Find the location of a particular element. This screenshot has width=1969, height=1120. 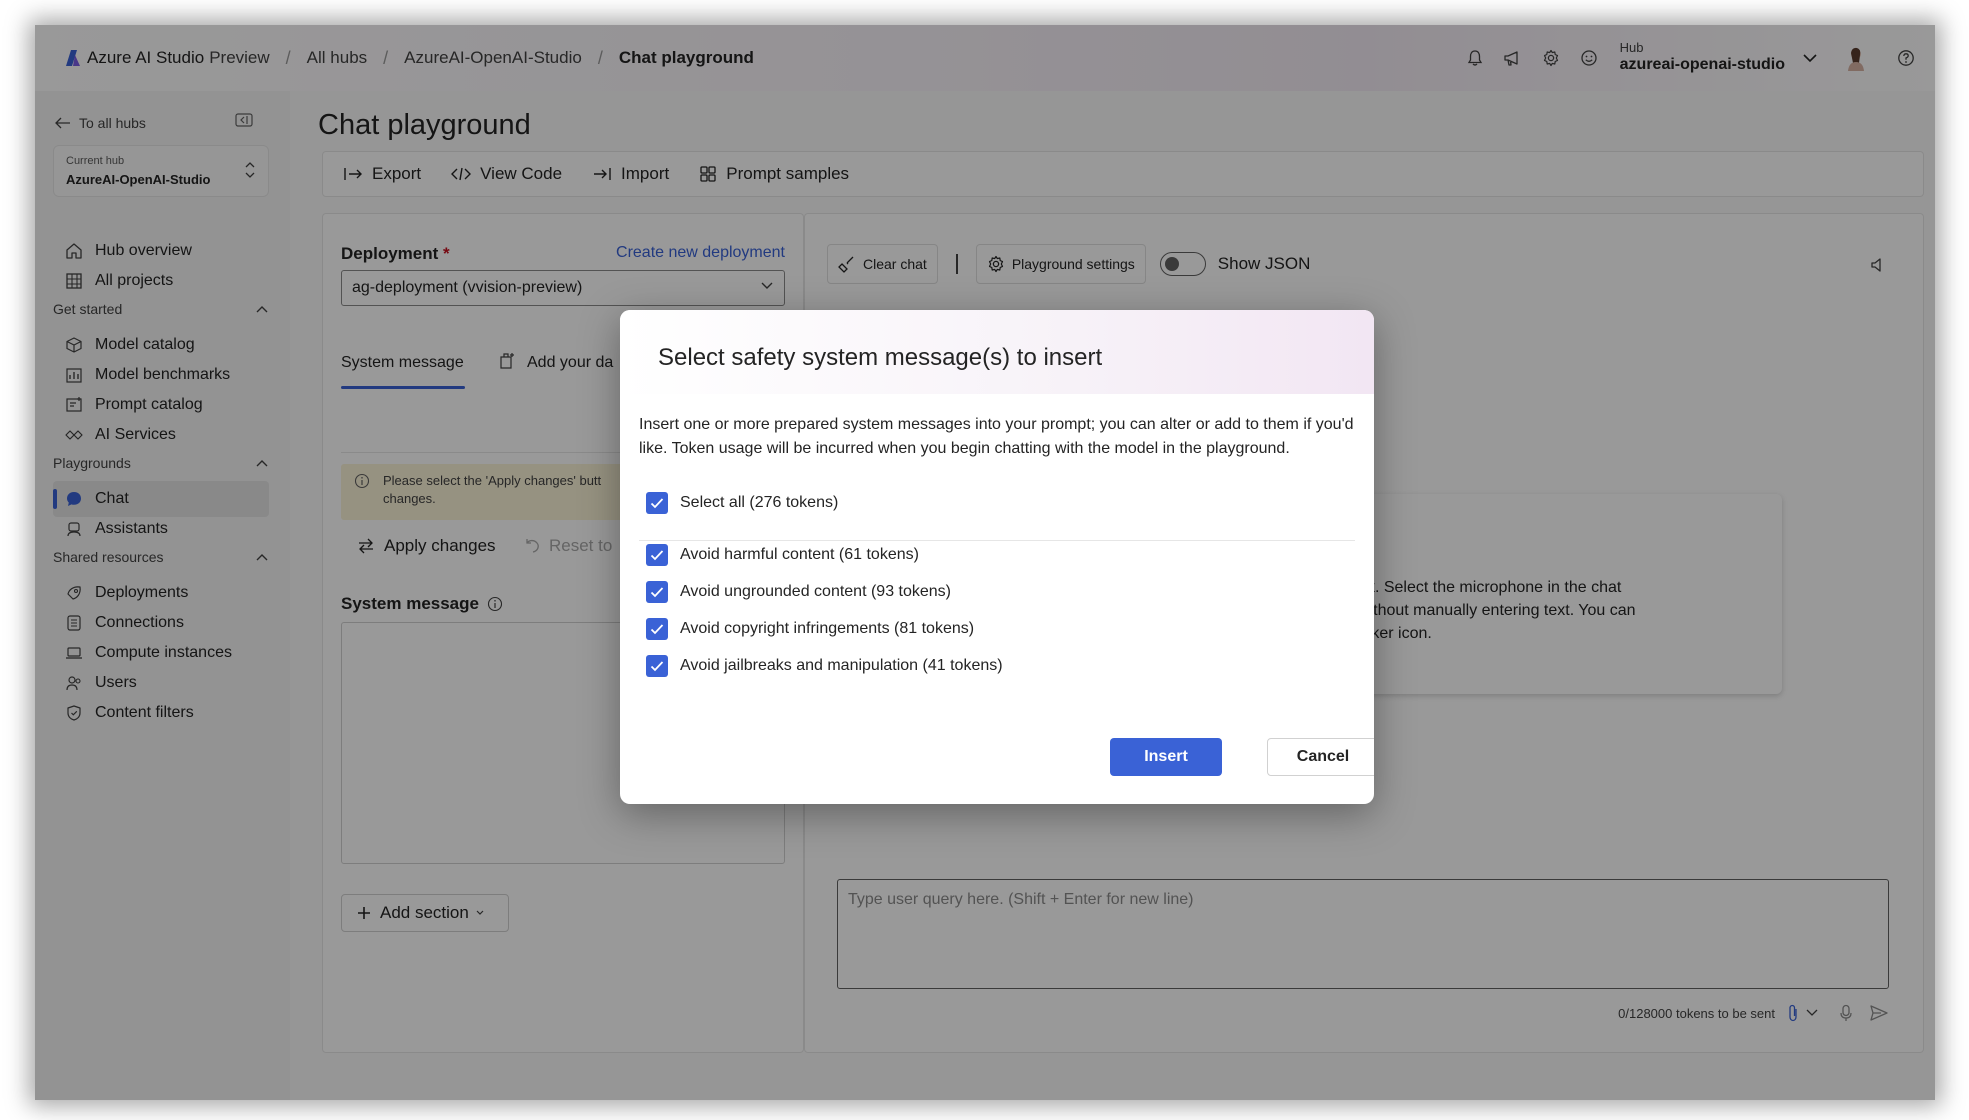

select-all-label: Select all (276 tokens) is located at coordinates (759, 502).